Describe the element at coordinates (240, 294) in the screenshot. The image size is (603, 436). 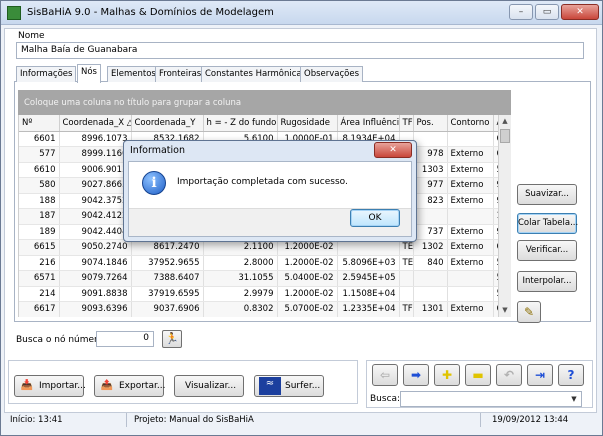
I see `table-cell: 2.9979` at that location.